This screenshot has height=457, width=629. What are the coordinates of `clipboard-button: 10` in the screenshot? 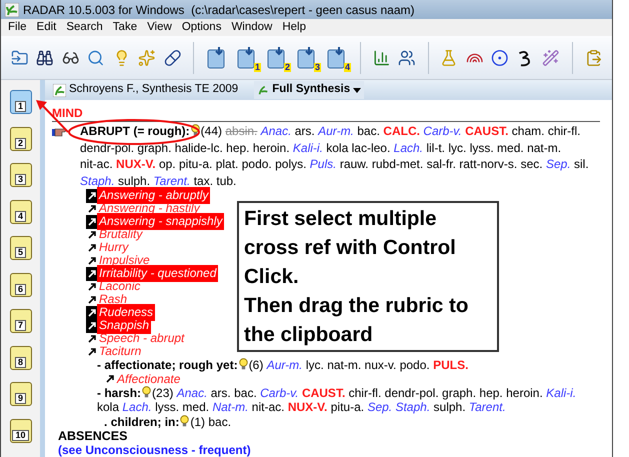 It's located at (21, 430).